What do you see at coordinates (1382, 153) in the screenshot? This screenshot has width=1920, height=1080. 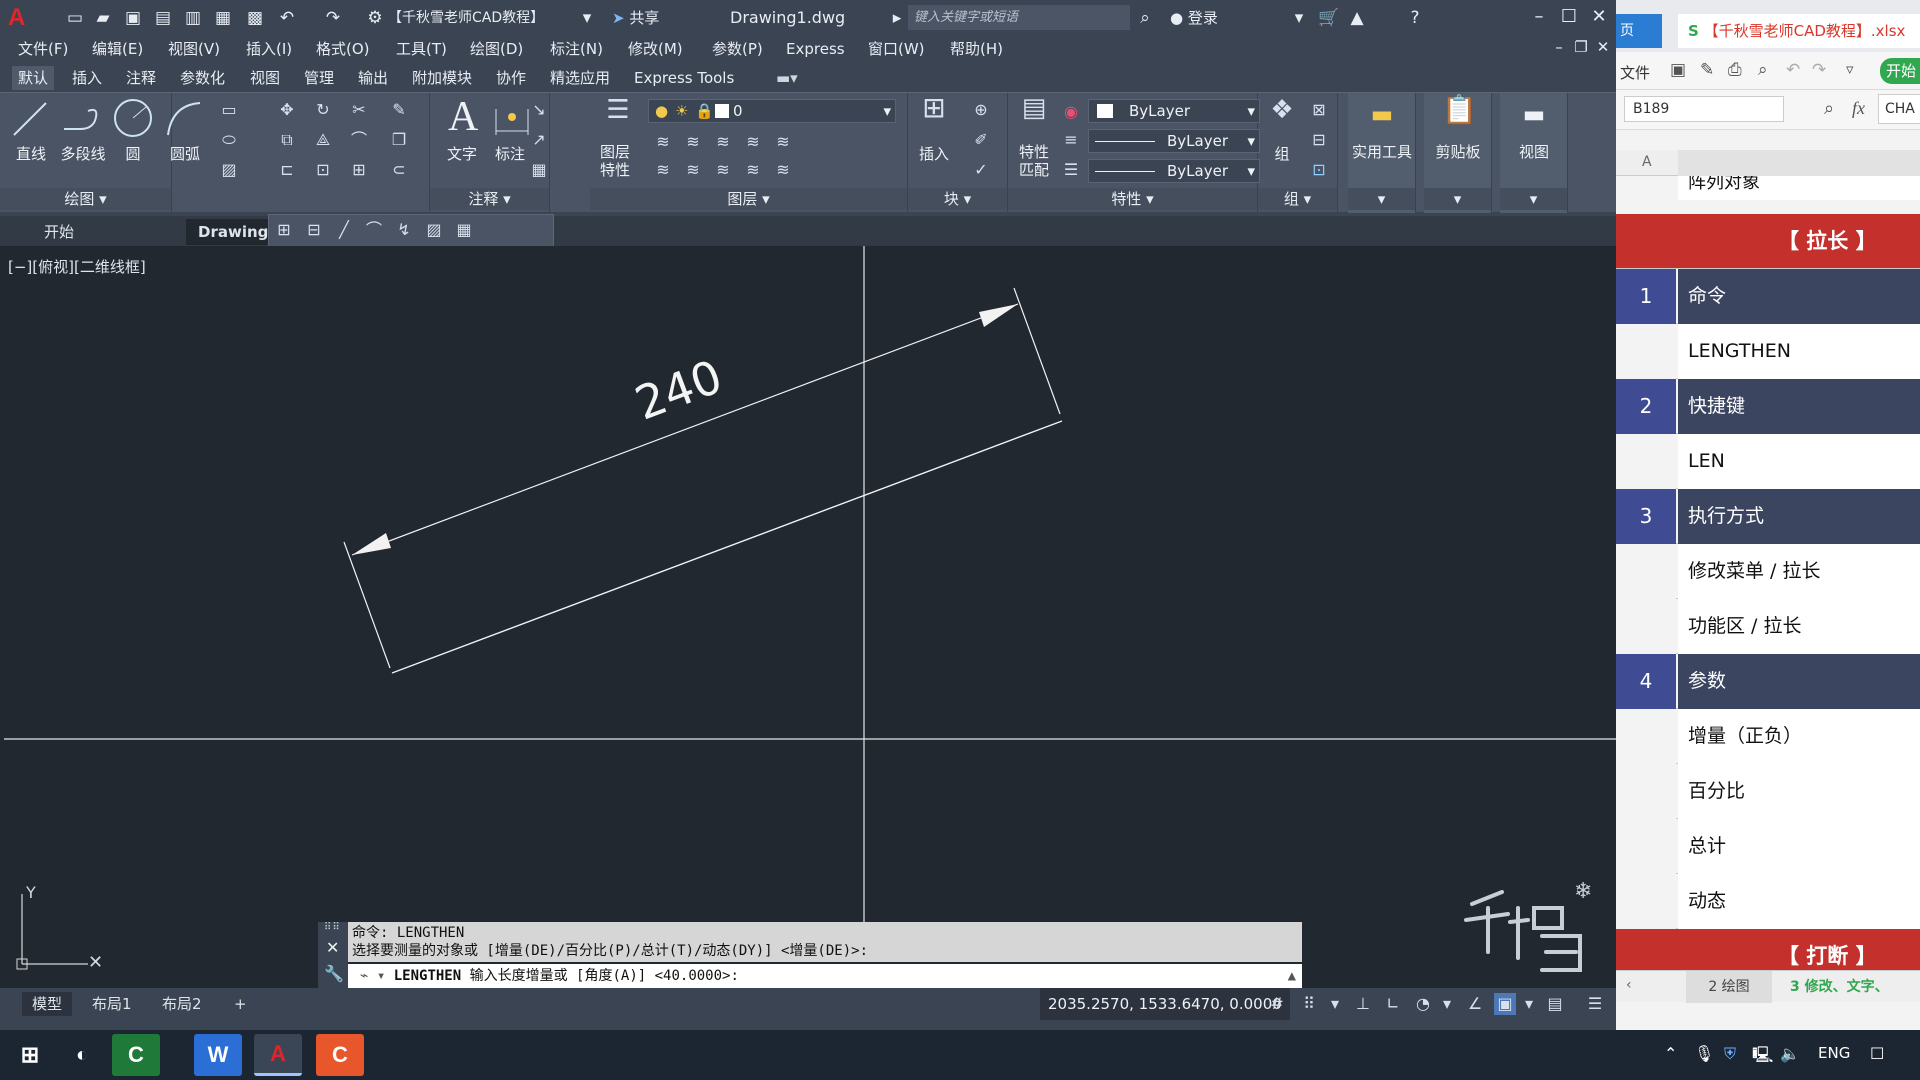 I see `utilities-panel: ▬ 实用工具 ▾` at bounding box center [1382, 153].